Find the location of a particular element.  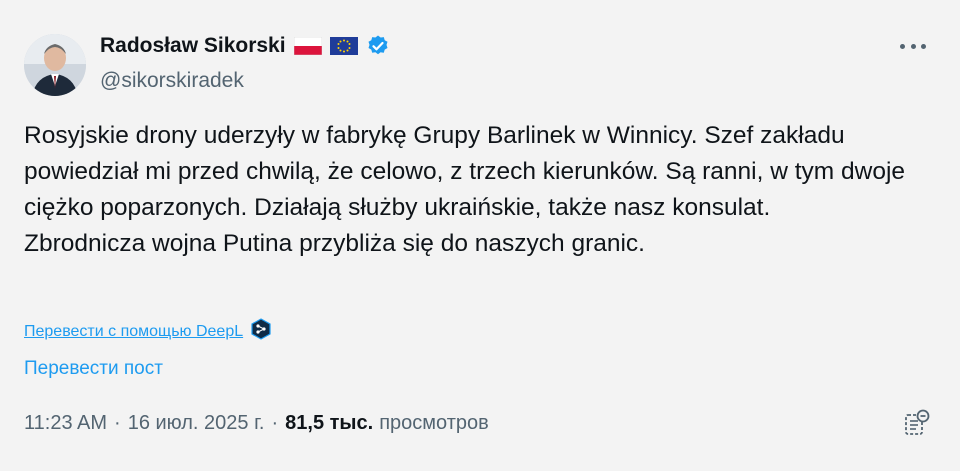

author-handle: @sikorskiradek is located at coordinates (172, 81).